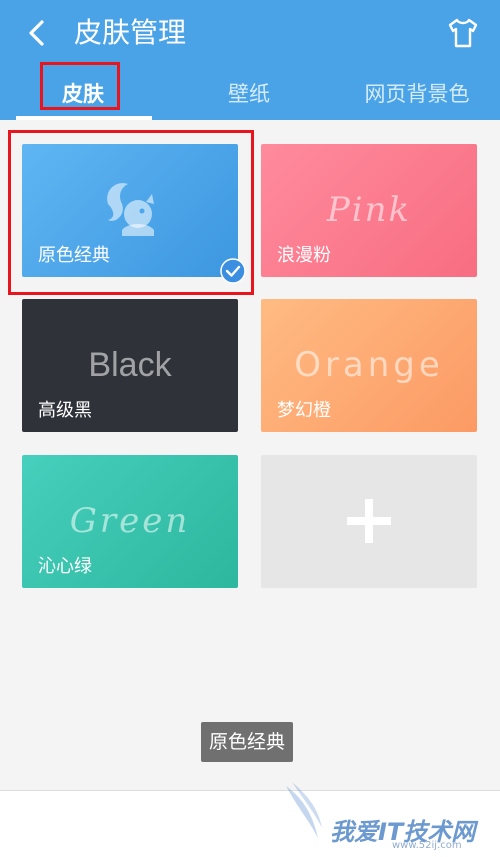 Image resolution: width=500 pixels, height=857 pixels. I want to click on skin-wordmark: Pink, so click(369, 210).